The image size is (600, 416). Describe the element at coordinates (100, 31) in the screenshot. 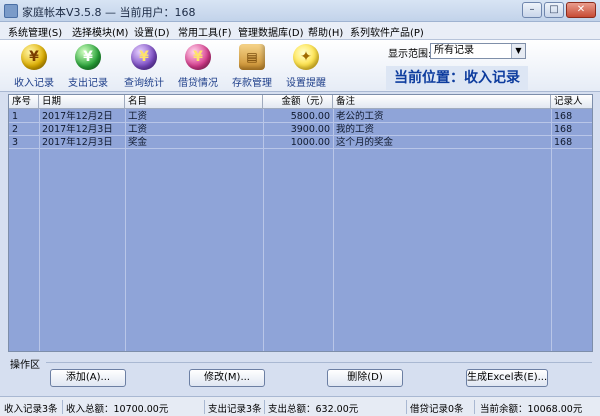

I see `menu-modules: 选择模块(M)` at that location.